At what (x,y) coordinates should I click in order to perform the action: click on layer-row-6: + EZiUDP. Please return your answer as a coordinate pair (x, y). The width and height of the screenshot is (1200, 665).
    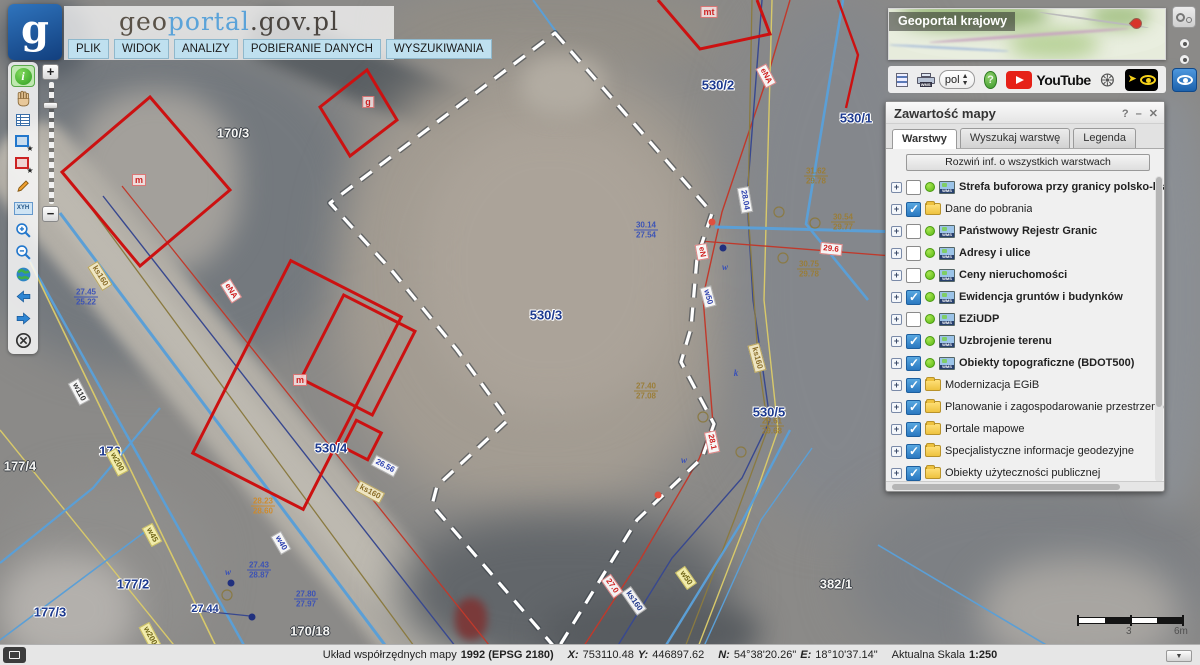
    Looking at the image, I should click on (1027, 319).